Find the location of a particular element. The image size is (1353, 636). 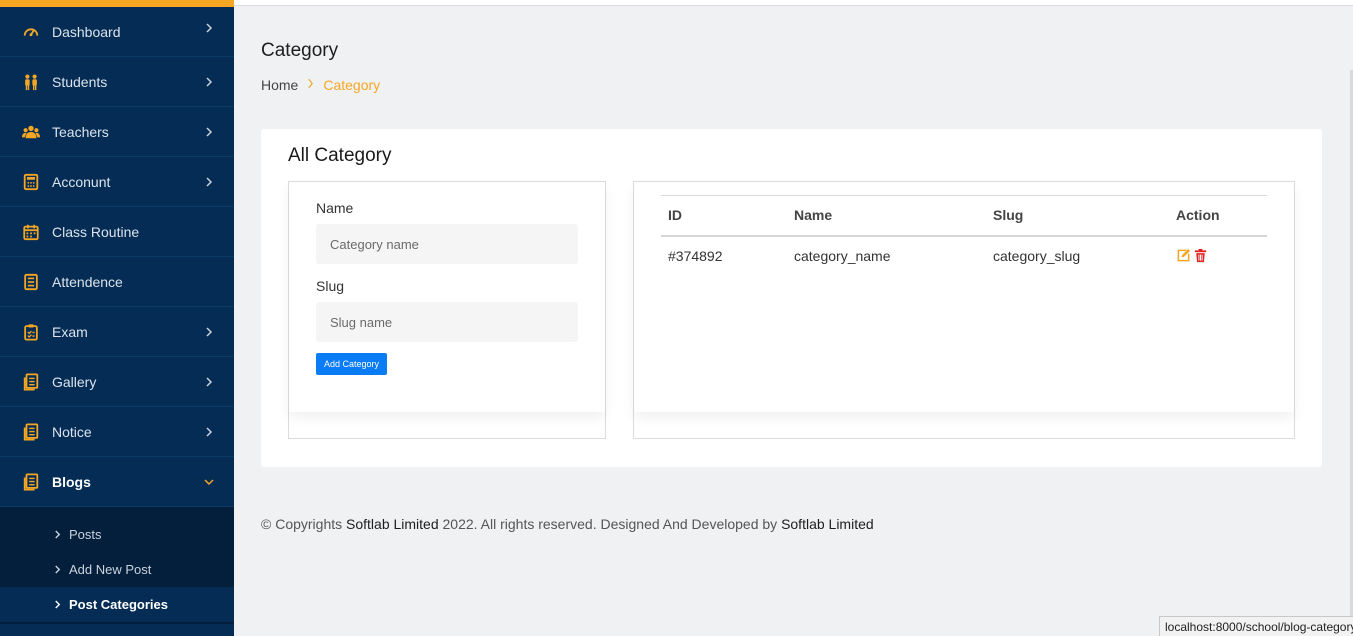

column-header-slug: Slug is located at coordinates (1008, 215).